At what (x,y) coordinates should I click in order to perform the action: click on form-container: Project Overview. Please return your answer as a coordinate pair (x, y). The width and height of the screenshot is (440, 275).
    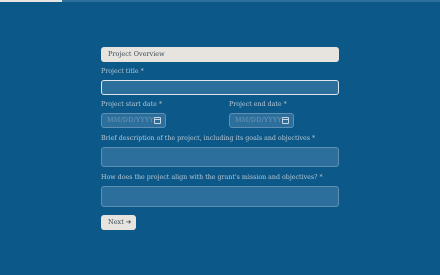
    Looking at the image, I should click on (220, 54).